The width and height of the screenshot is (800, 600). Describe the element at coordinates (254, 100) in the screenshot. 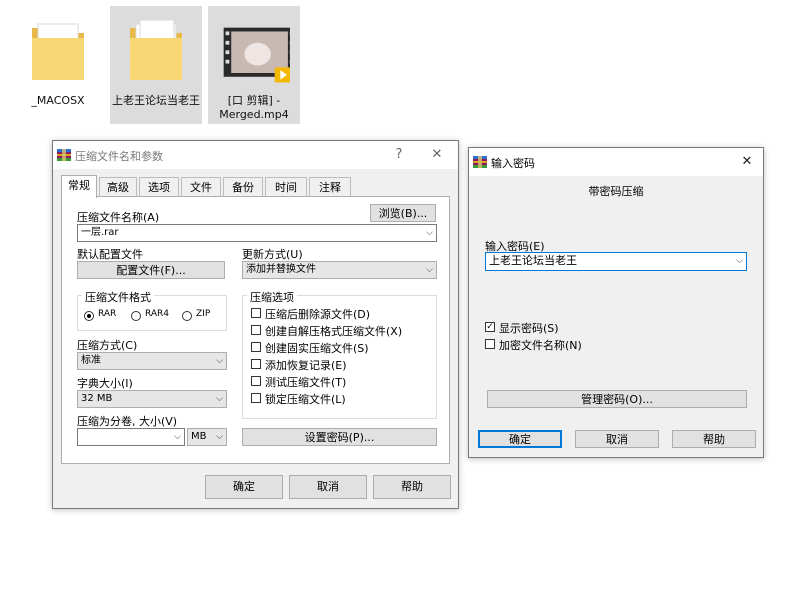

I see `file-label: [口 剪辑] -` at that location.